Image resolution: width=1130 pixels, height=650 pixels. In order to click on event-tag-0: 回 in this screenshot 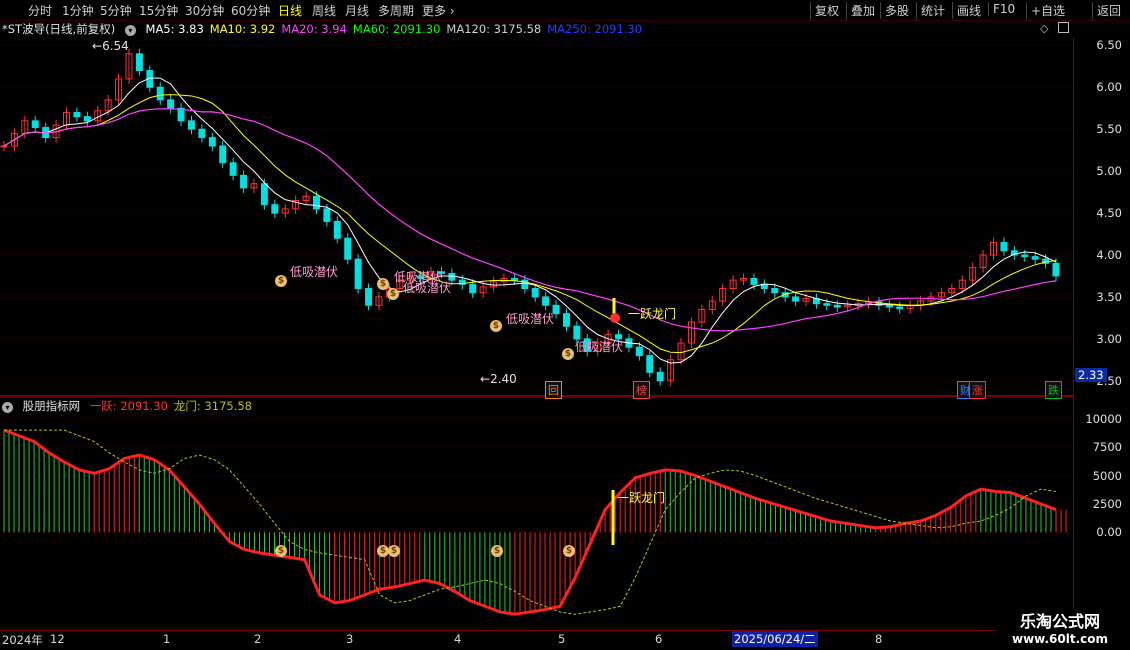, I will do `click(553, 390)`.